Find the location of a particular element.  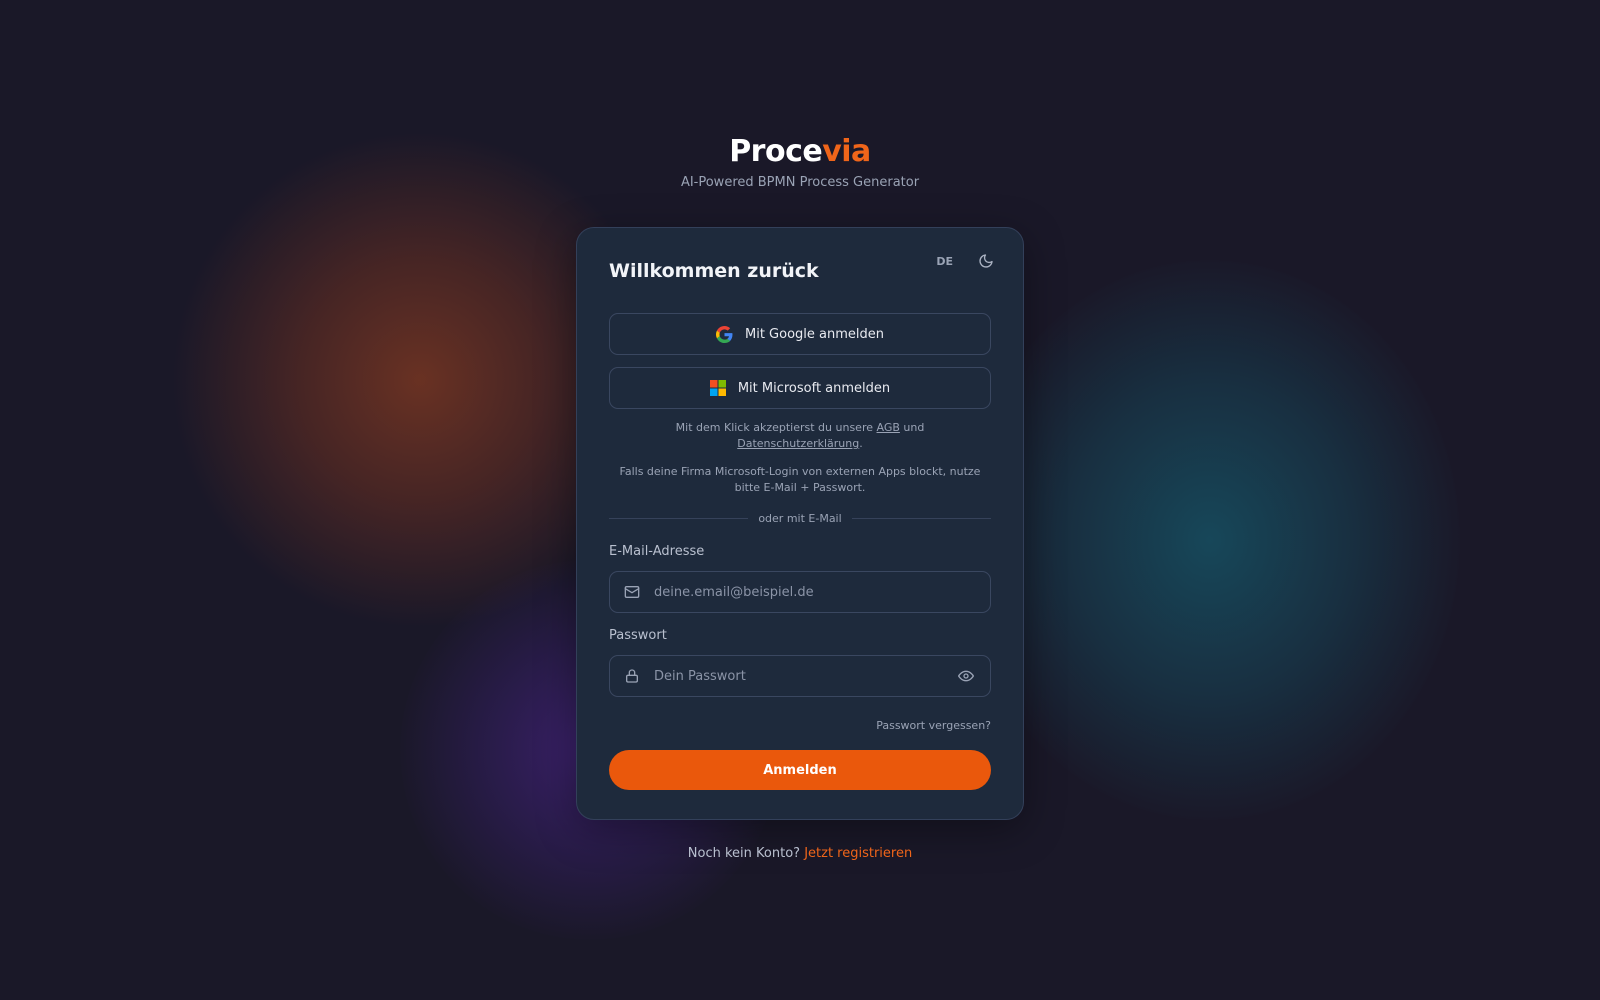

register-link: Jetzt registrieren is located at coordinates (858, 853).